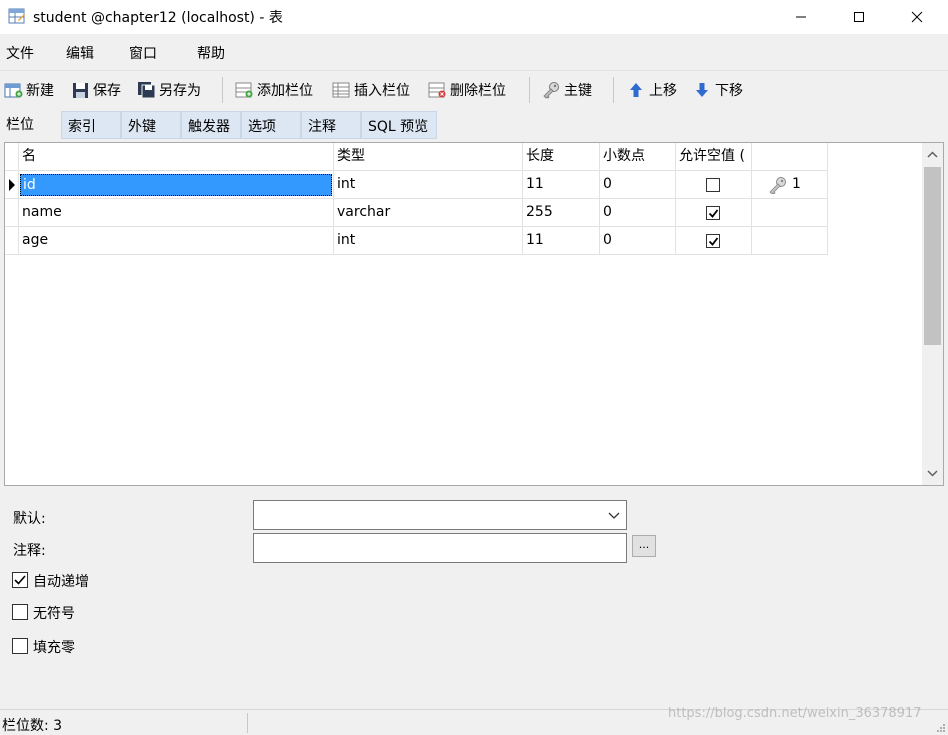 The width and height of the screenshot is (948, 735). Describe the element at coordinates (176, 241) in the screenshot. I see `cell-name: age` at that location.